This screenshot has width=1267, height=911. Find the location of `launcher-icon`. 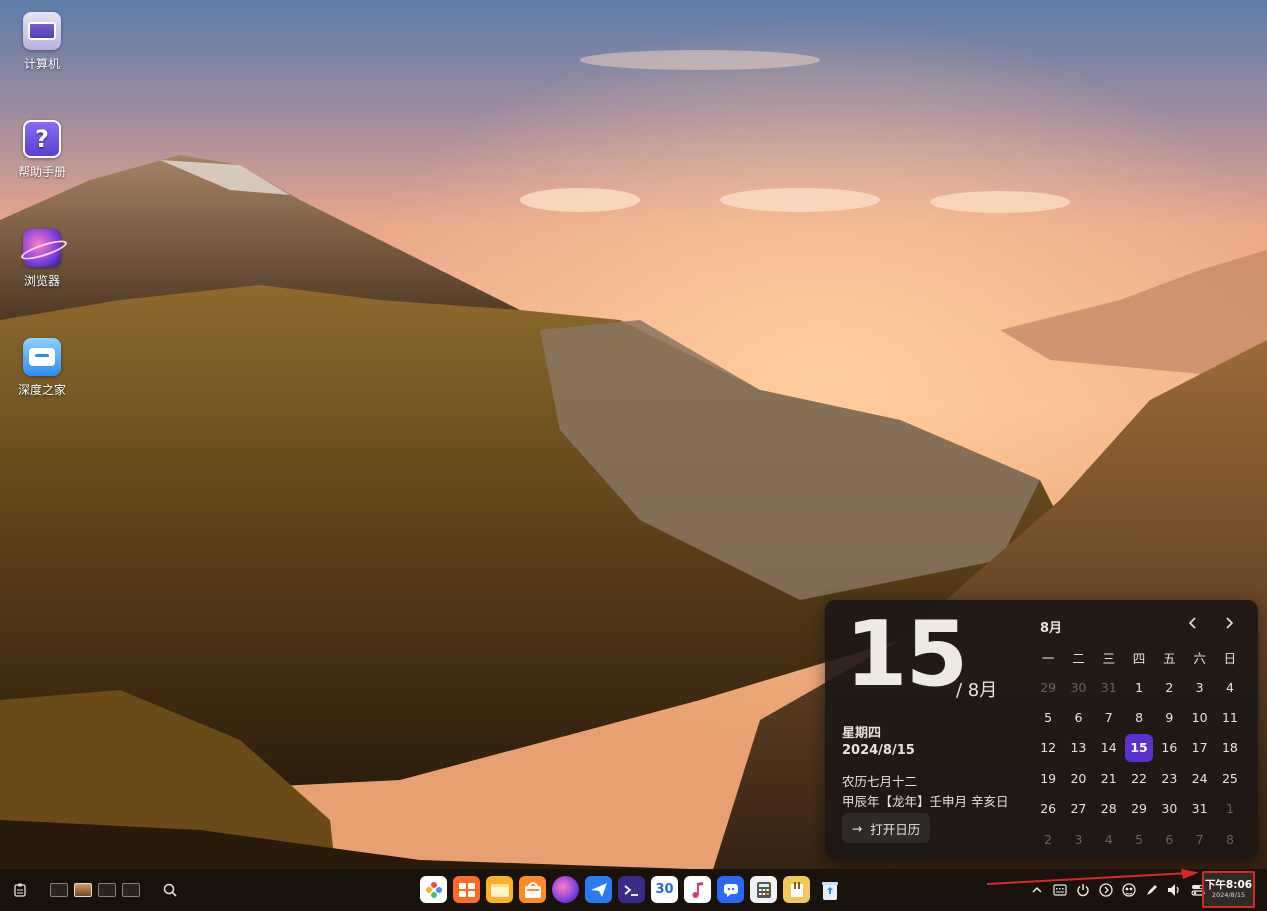

launcher-icon is located at coordinates (433, 889).